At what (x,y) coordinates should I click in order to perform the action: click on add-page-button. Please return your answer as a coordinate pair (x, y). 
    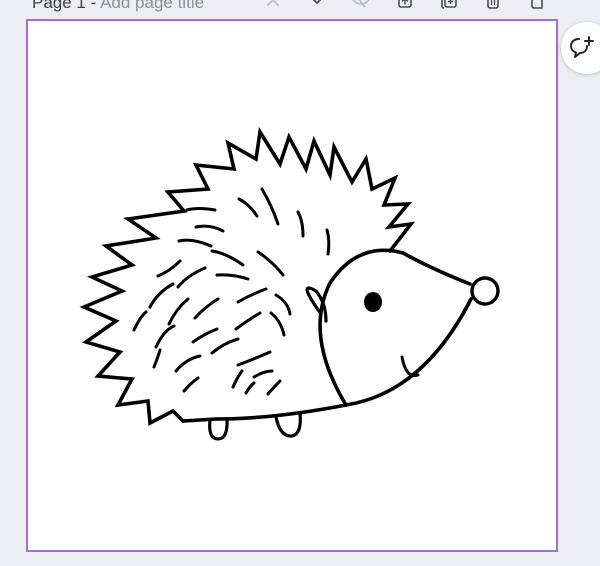
    Looking at the image, I should click on (537, 6).